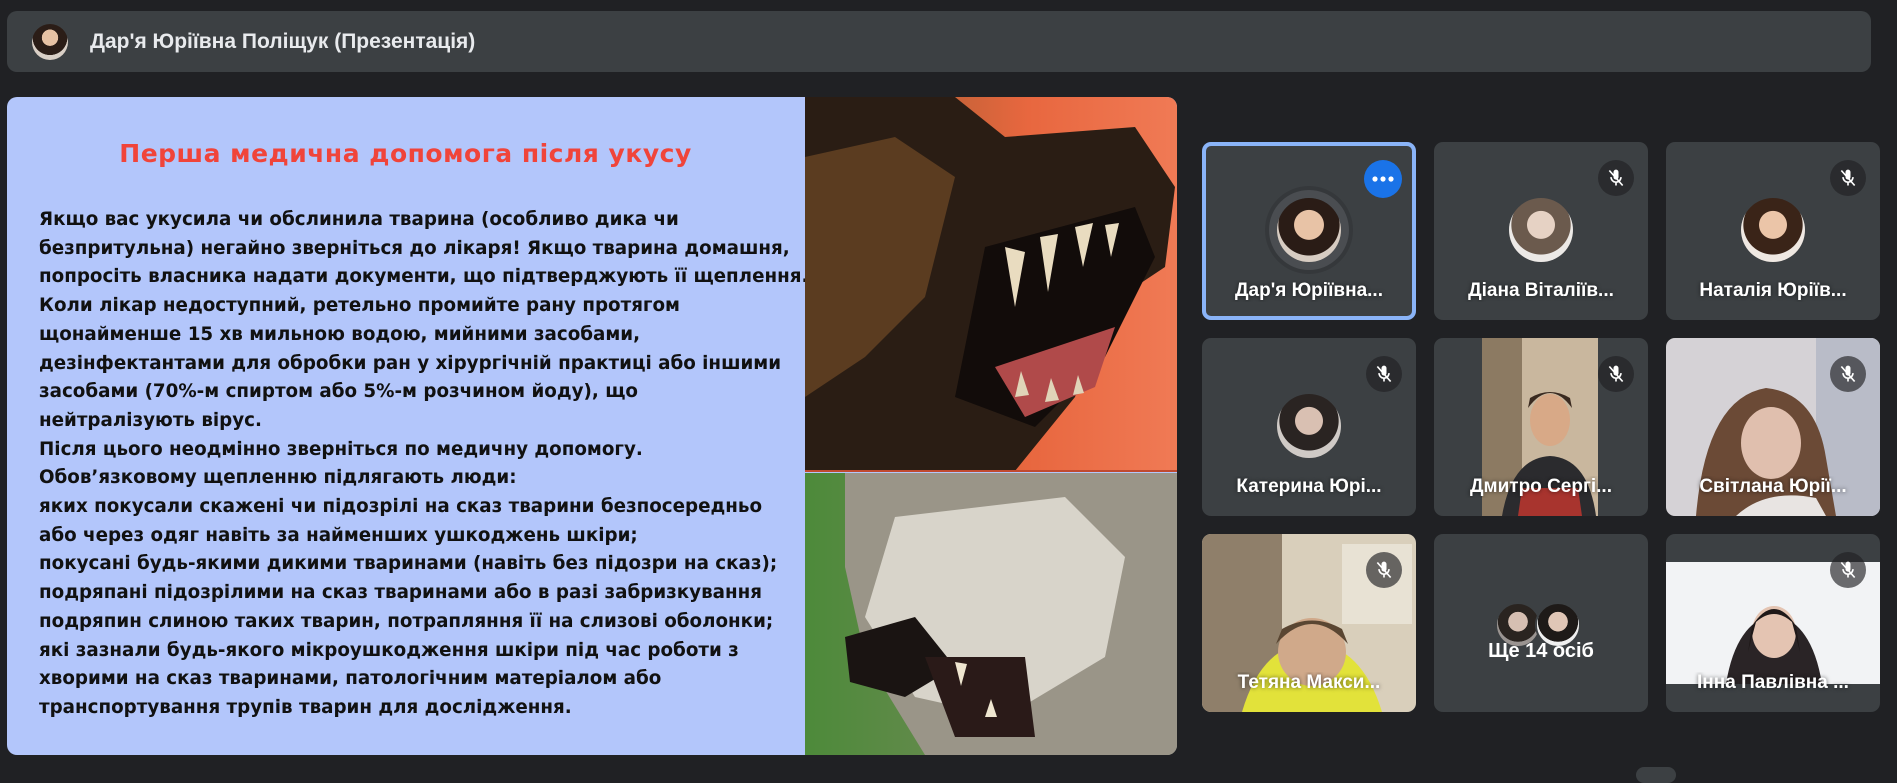 This screenshot has height=783, width=1897. Describe the element at coordinates (1541, 623) in the screenshot. I see `more-participants-tile: Ще 14 осіб` at that location.